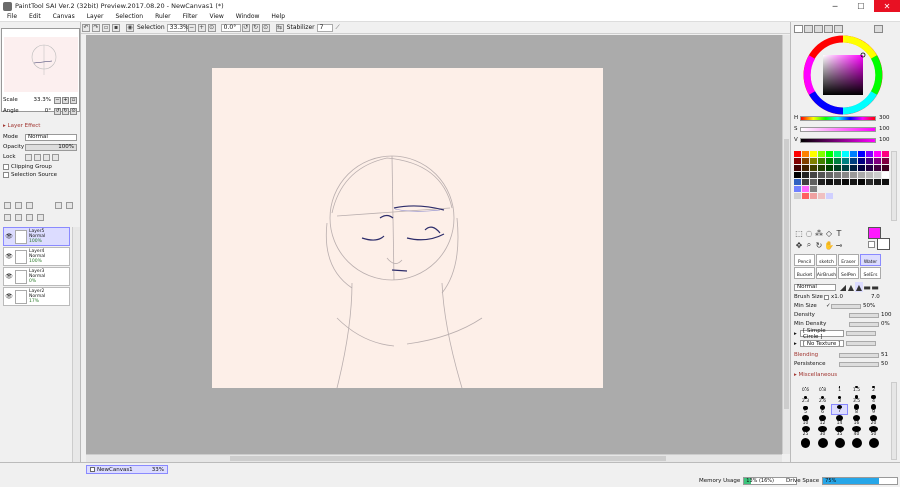  What do you see at coordinates (57, 111) in the screenshot?
I see `angle-left-button: ↺` at bounding box center [57, 111].